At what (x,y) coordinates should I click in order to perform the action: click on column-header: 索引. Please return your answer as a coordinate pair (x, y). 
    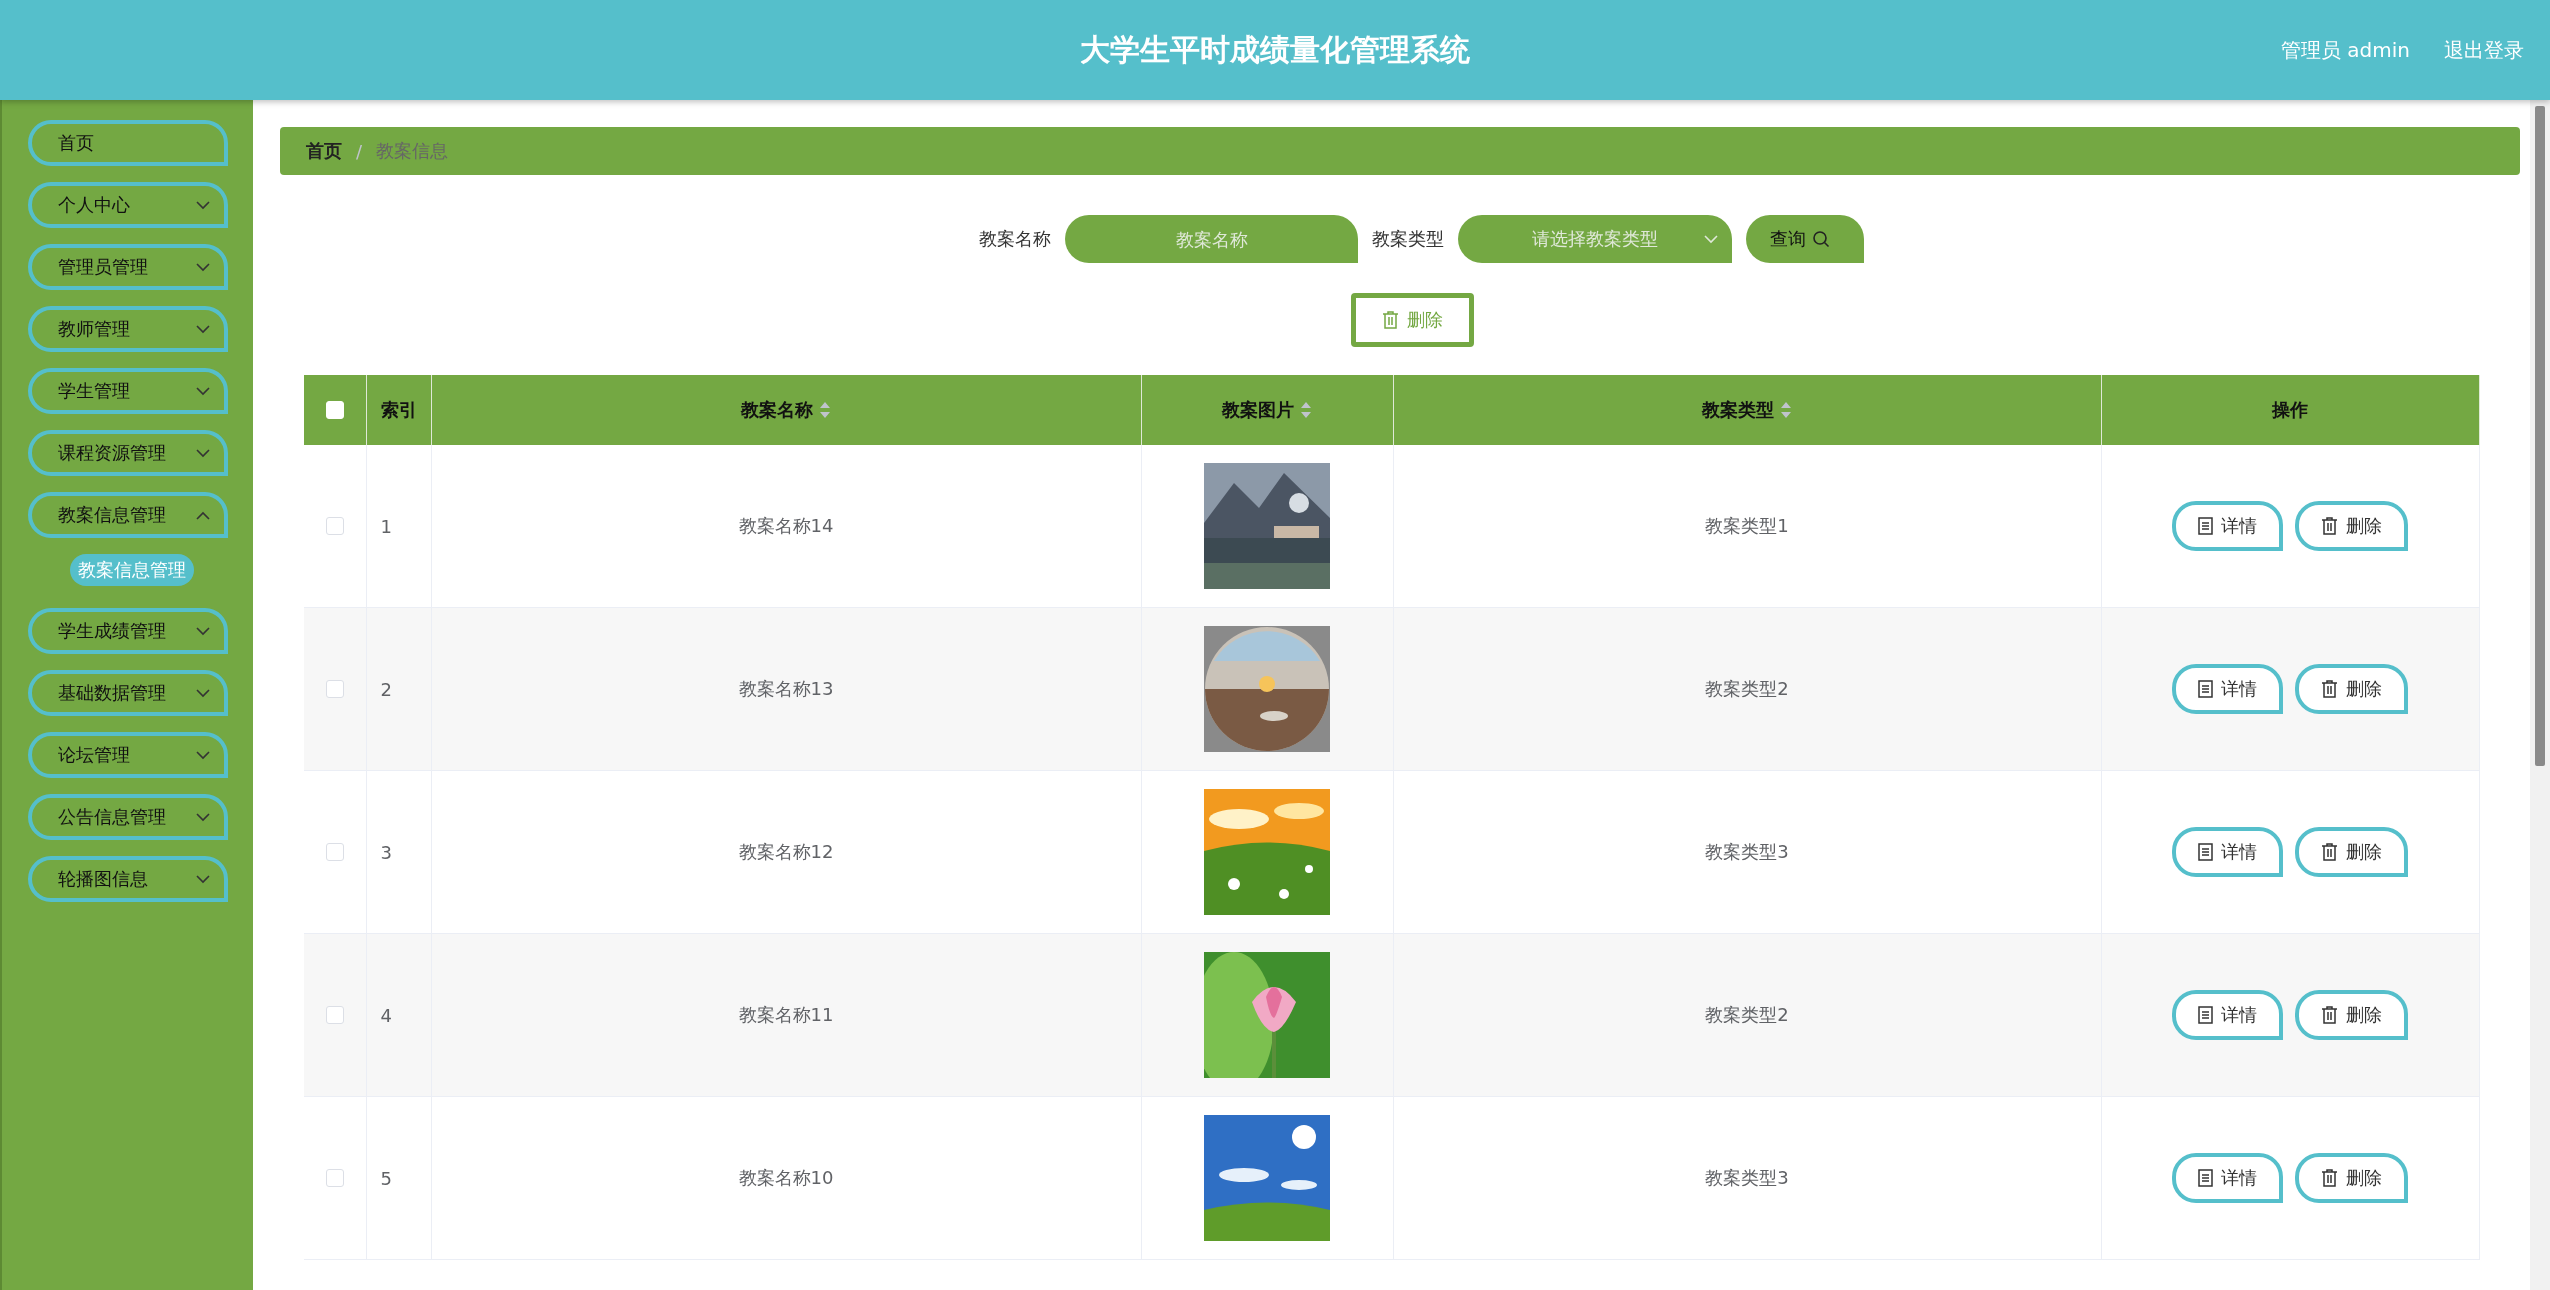
    Looking at the image, I should click on (398, 410).